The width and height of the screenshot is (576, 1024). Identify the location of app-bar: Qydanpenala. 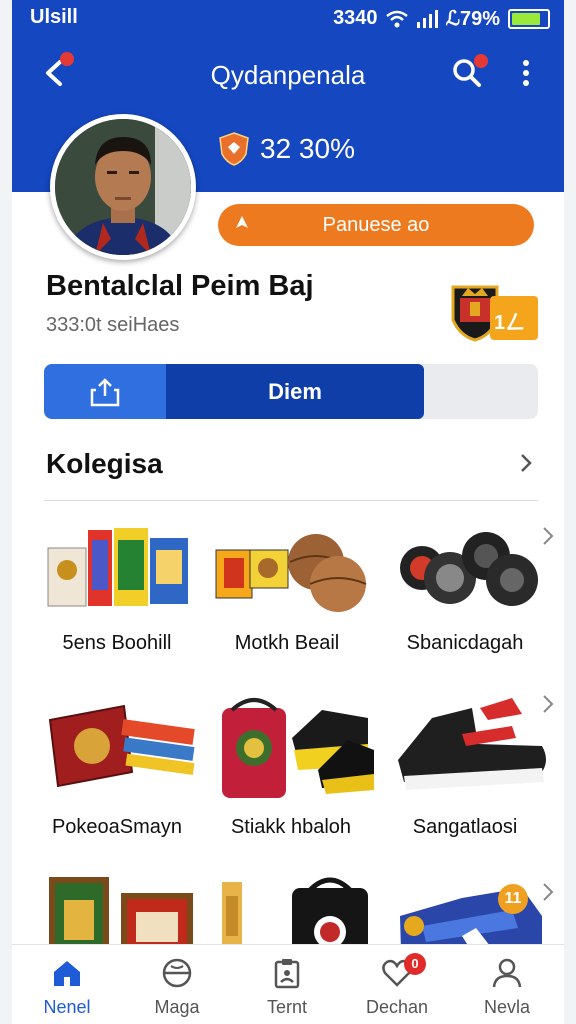
(288, 76).